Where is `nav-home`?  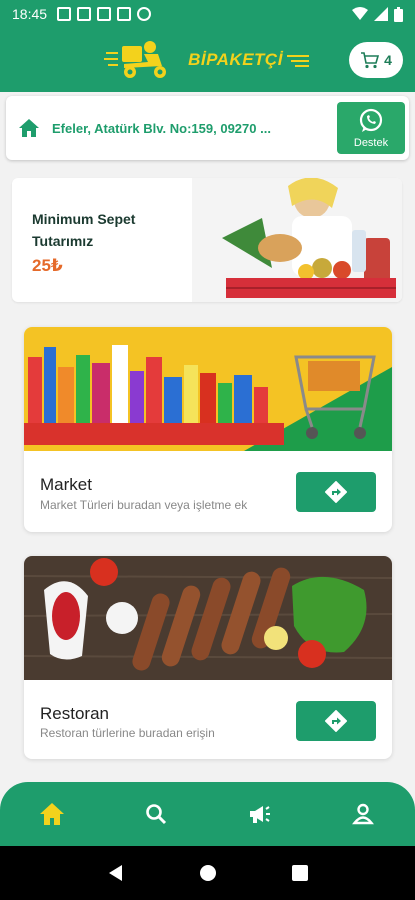
nav-home is located at coordinates (52, 814).